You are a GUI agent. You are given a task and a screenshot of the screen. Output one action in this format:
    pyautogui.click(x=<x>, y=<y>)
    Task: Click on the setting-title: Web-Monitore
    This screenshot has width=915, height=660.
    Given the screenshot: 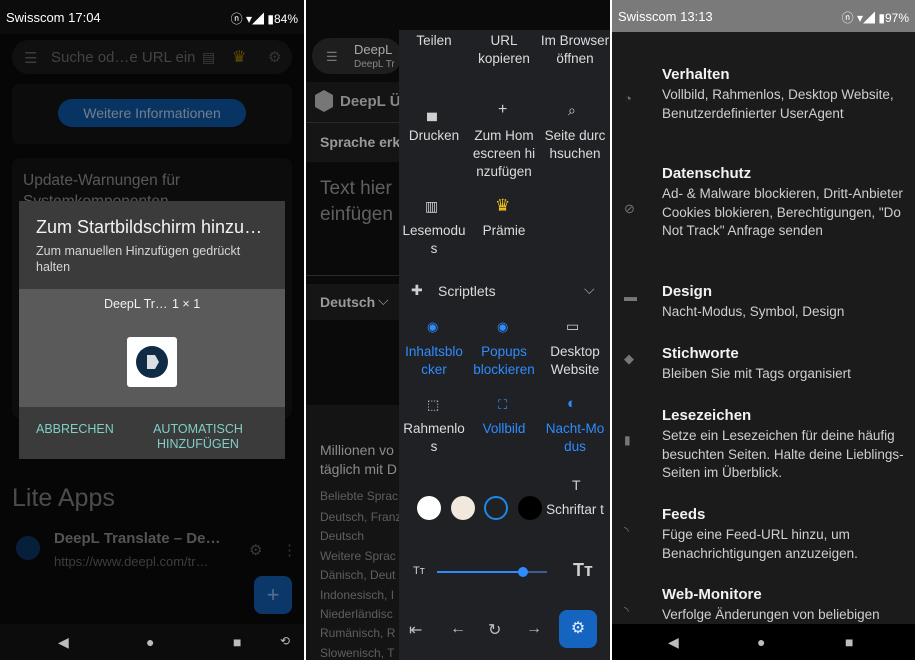 What is the action you would take?
    pyautogui.click(x=712, y=594)
    